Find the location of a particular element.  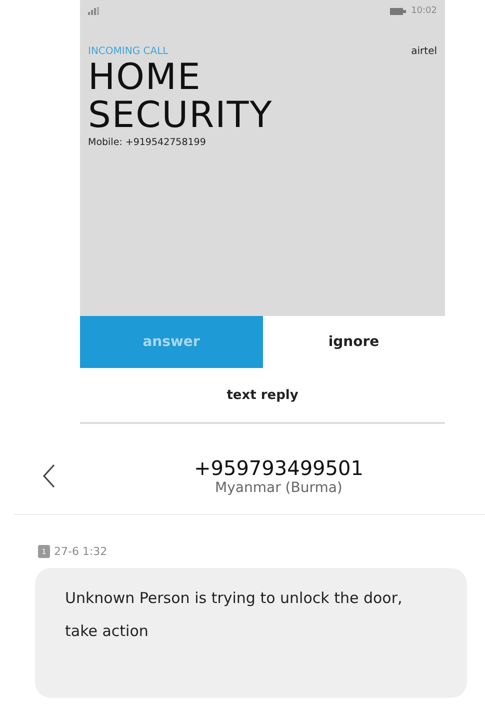

contact-number: +959793499501 is located at coordinates (279, 468).